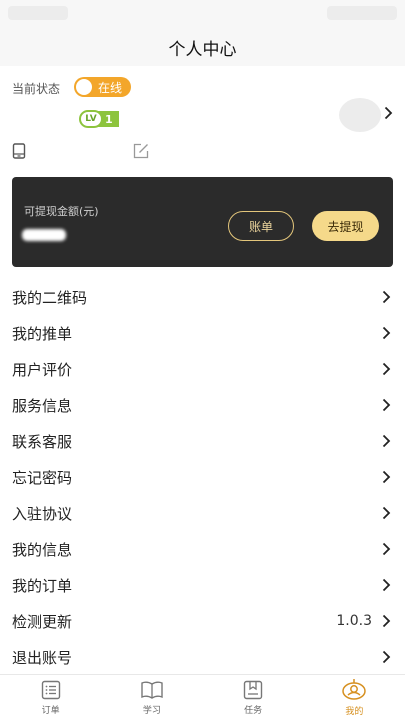  I want to click on menu-item-logout: 退出账号, so click(202, 657).